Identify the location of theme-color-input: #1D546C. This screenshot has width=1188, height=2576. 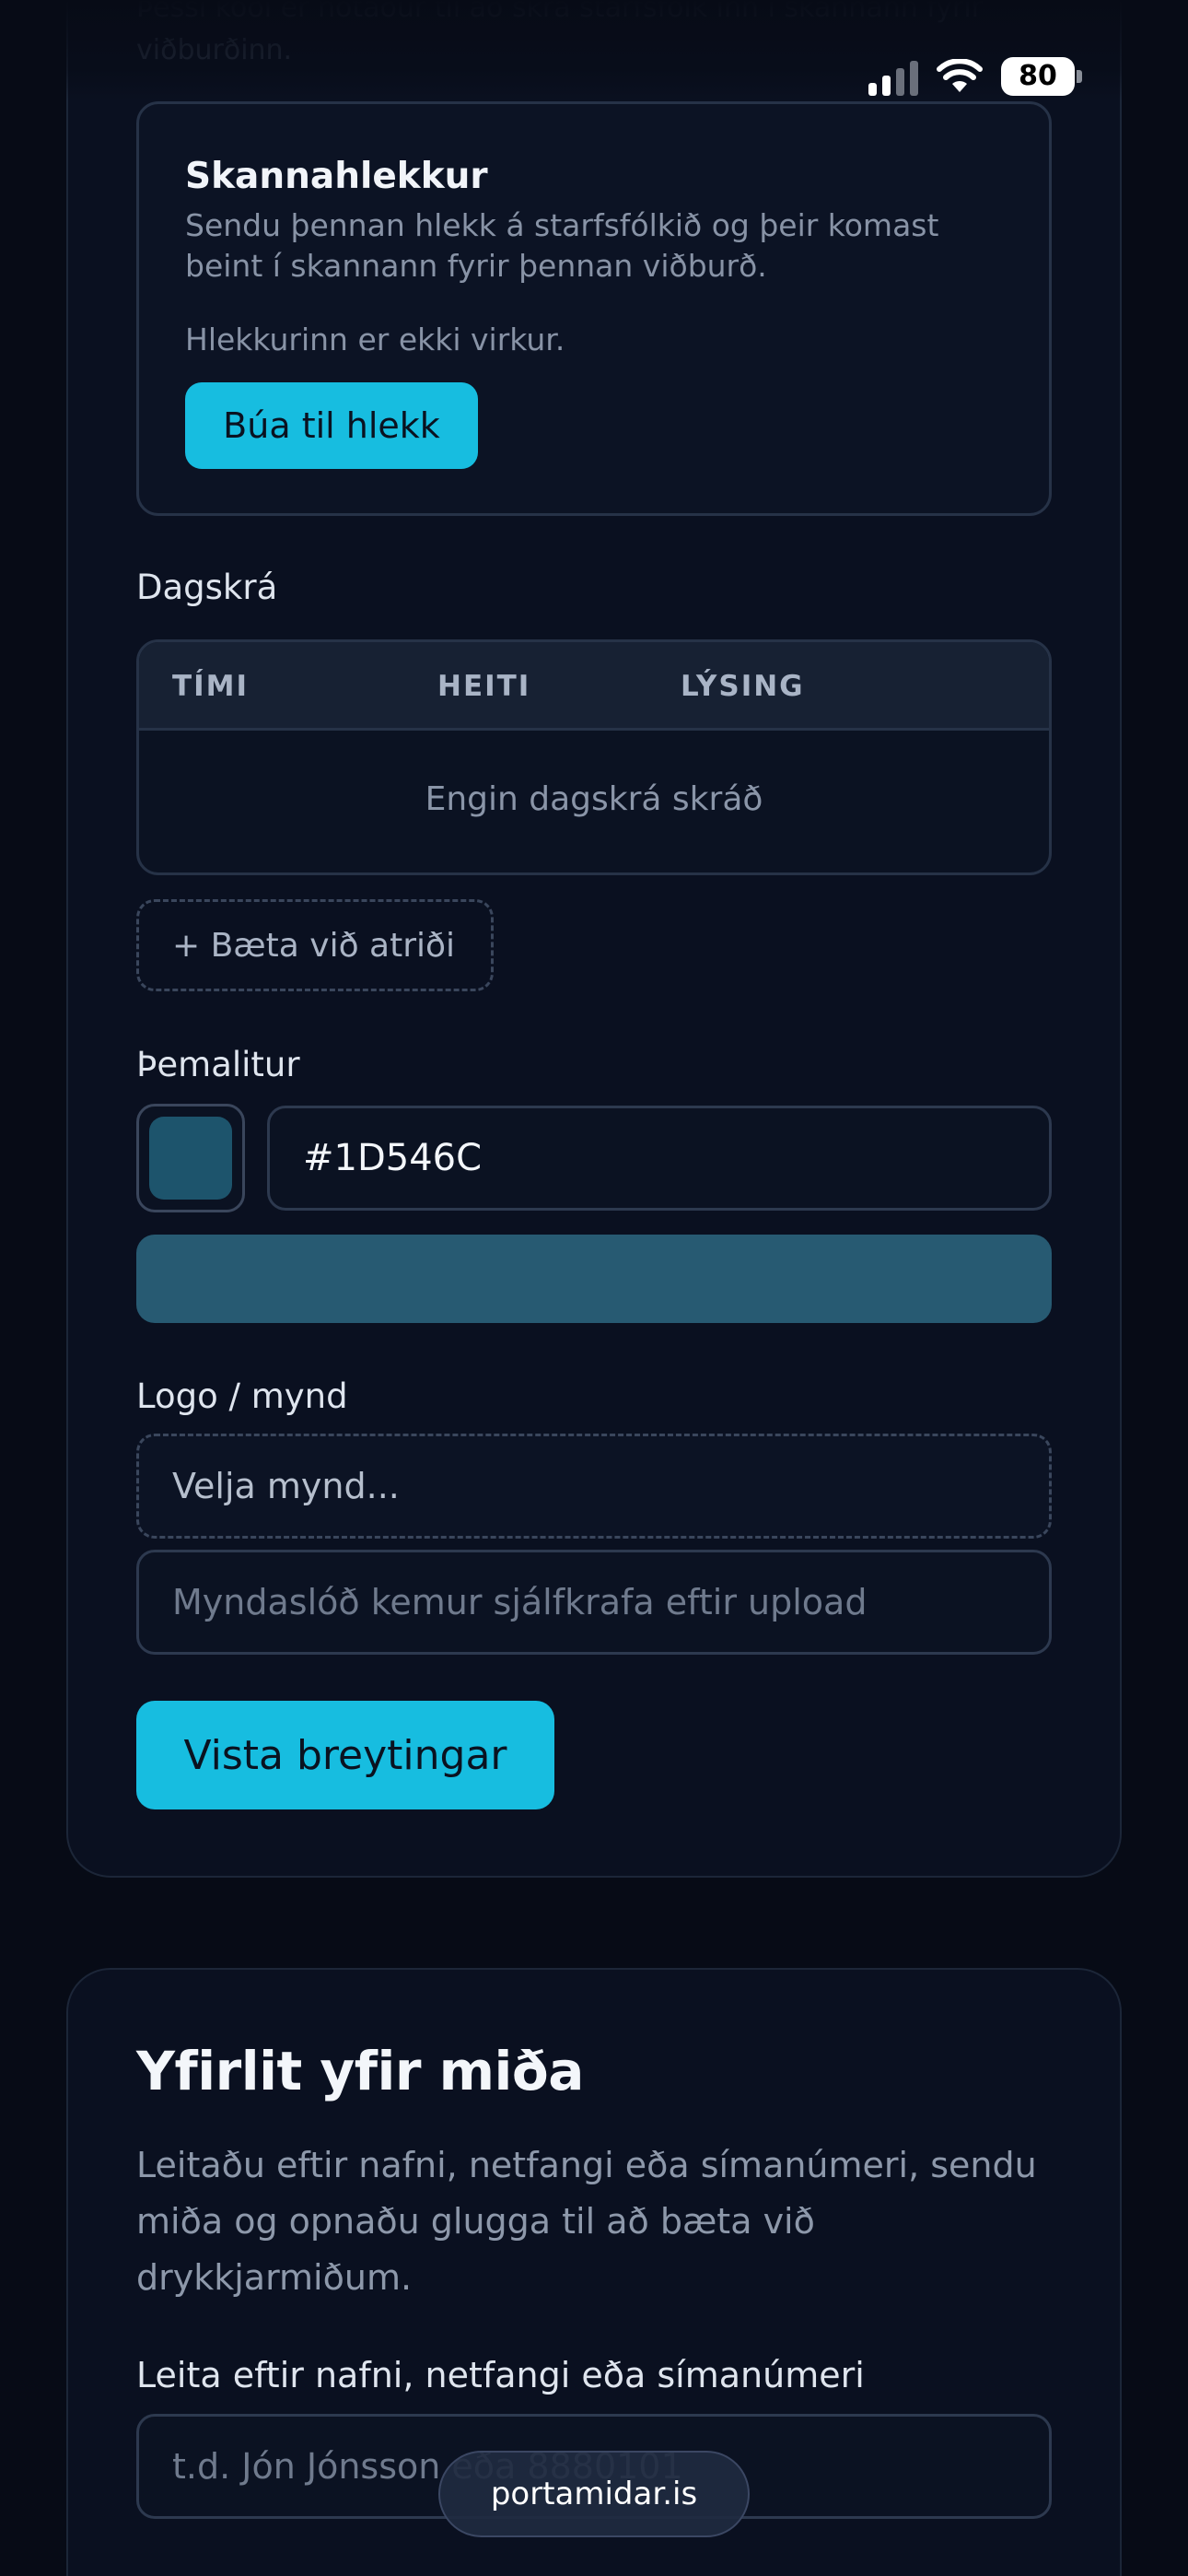
(659, 1158).